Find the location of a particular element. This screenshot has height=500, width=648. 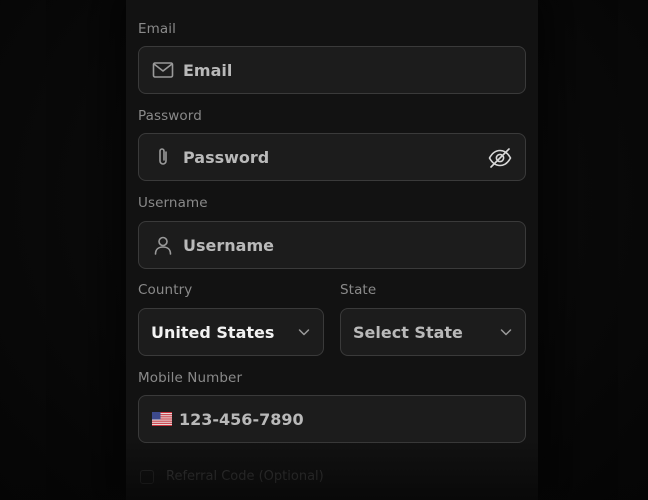

state-label: State is located at coordinates (358, 290).